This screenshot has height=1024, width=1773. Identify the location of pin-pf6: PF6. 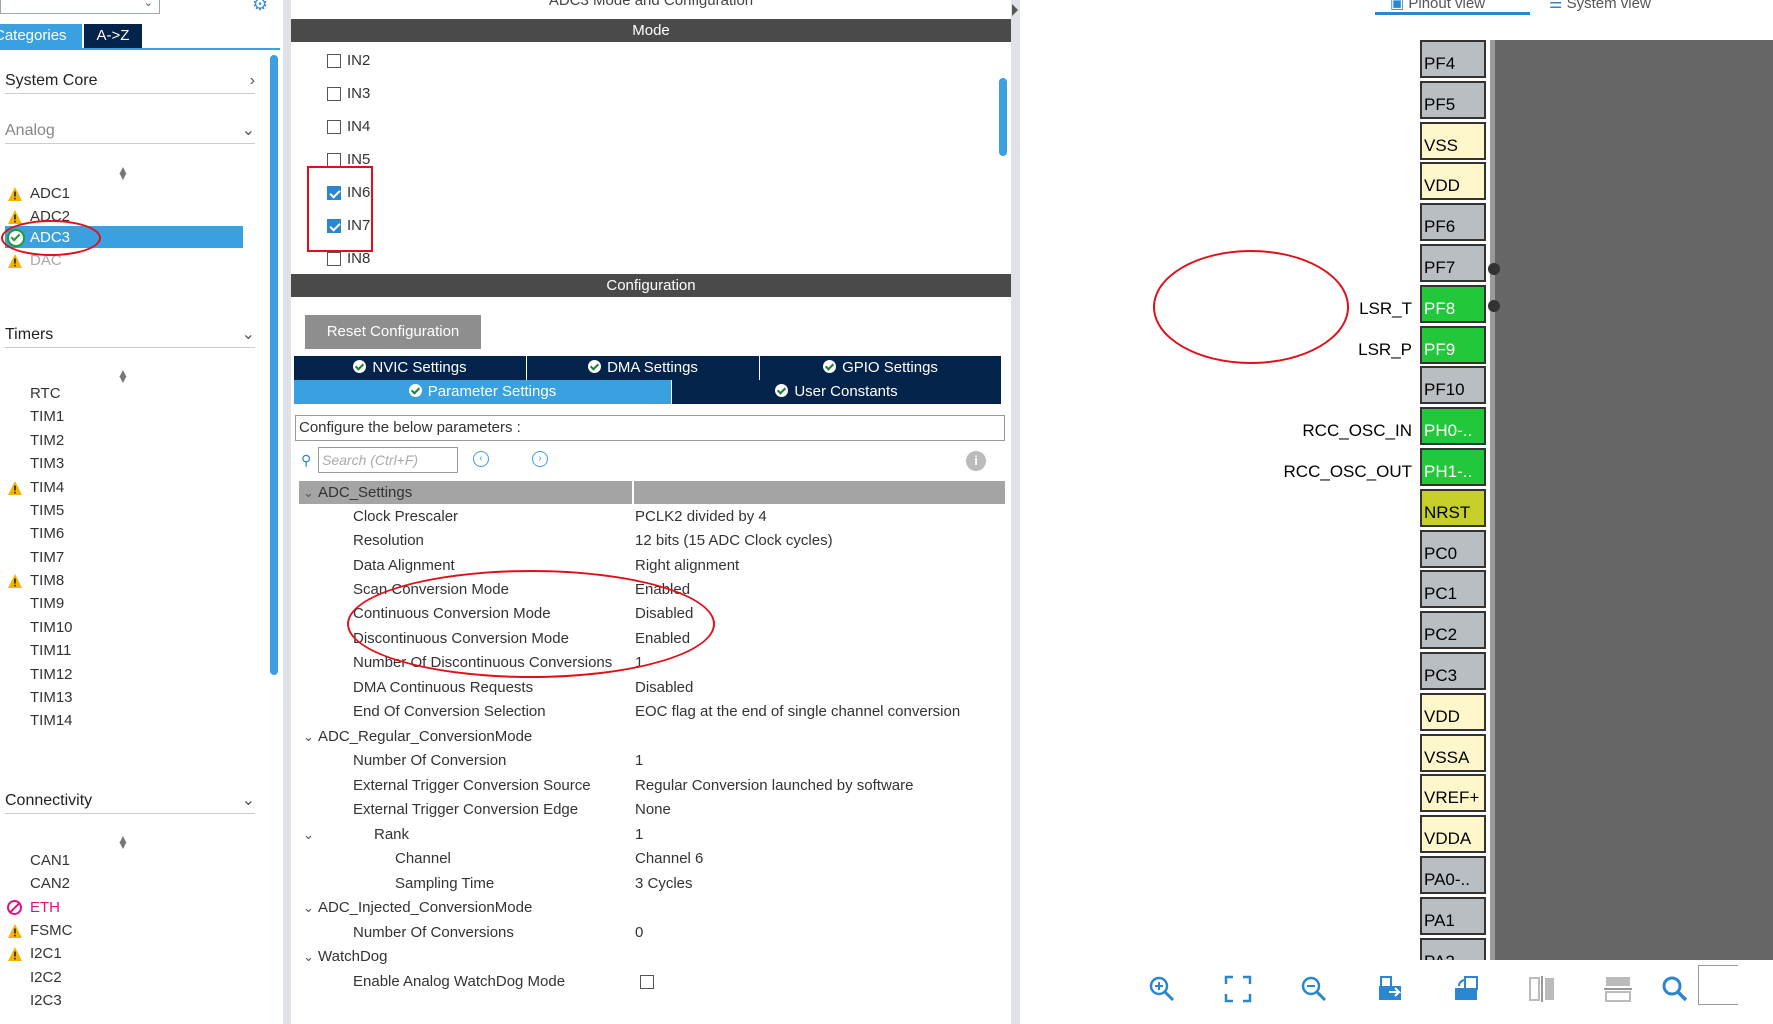
(1453, 222).